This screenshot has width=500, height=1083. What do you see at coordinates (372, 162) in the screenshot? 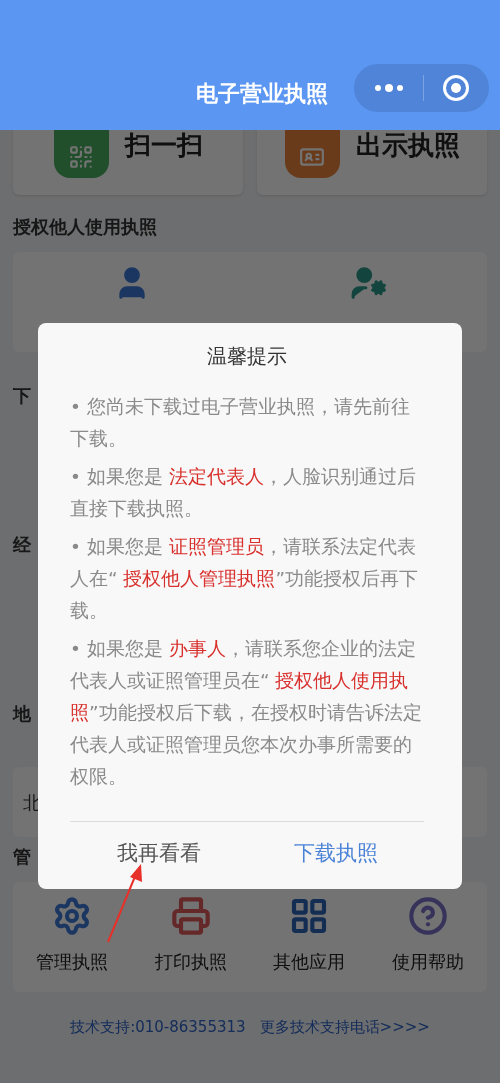
I see `quick-action-card: 出示执照` at bounding box center [372, 162].